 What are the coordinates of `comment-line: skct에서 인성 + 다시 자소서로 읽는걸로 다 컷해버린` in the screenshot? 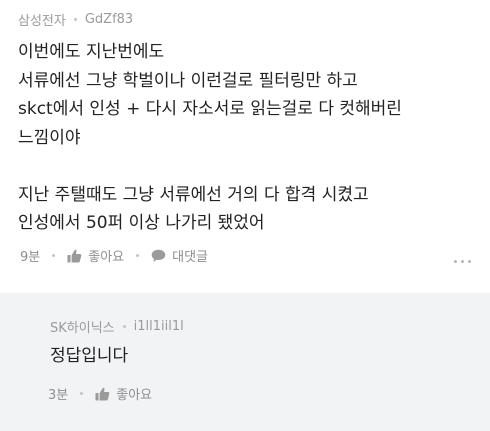 It's located at (210, 109).